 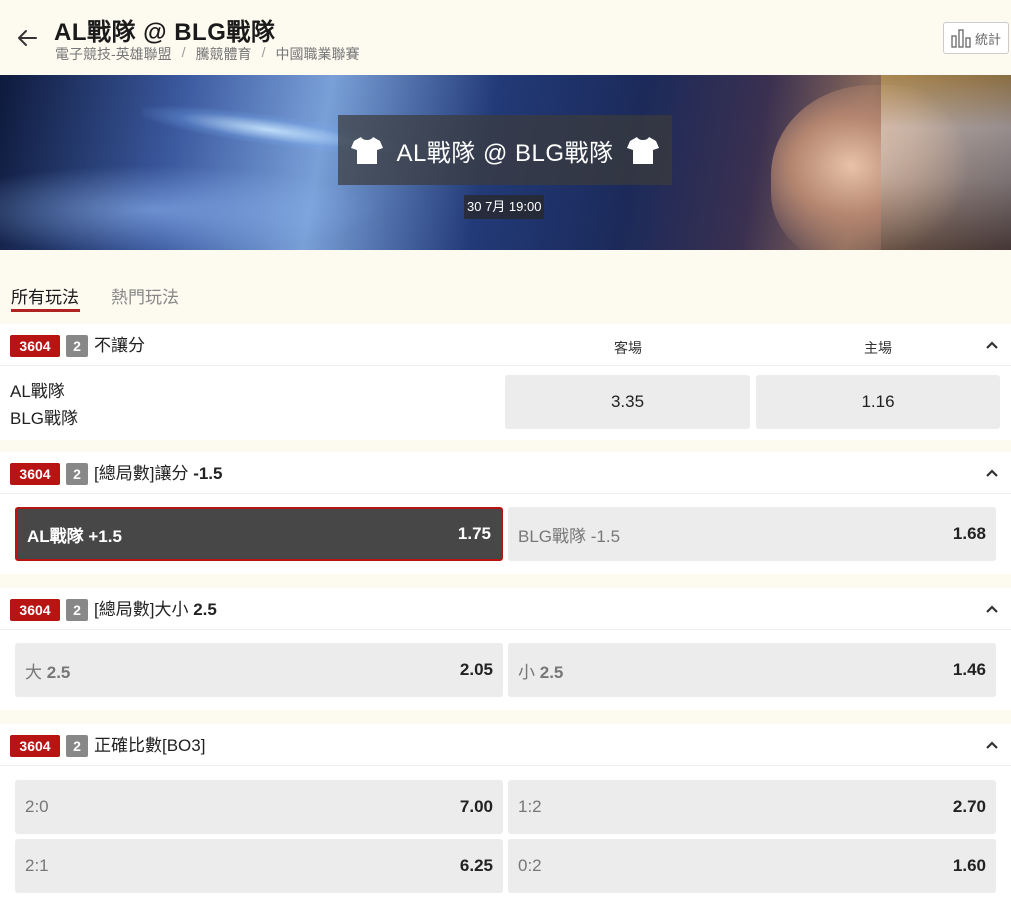 What do you see at coordinates (259, 866) in the screenshot?
I see `odds-button-score: 2:1 6.25` at bounding box center [259, 866].